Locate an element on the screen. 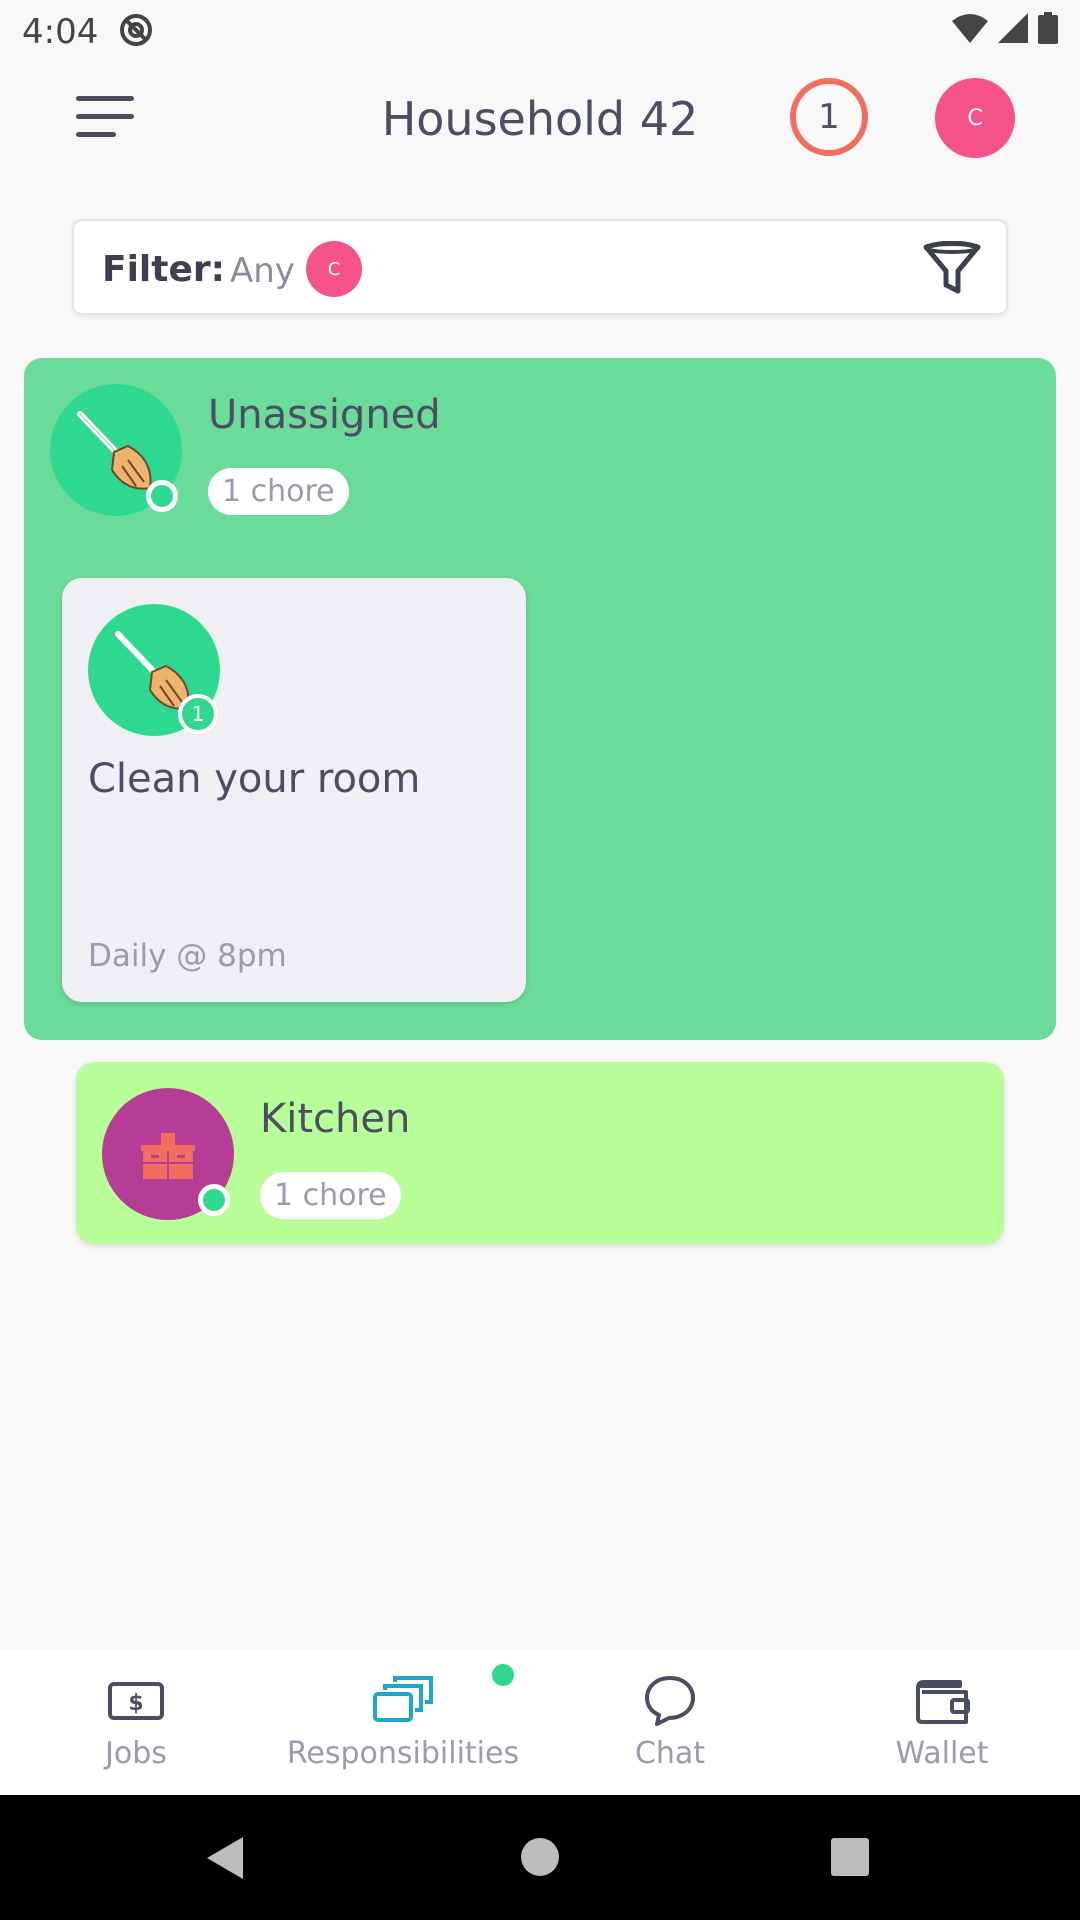 The width and height of the screenshot is (1080, 1920). group-name: Unassigned is located at coordinates (324, 415).